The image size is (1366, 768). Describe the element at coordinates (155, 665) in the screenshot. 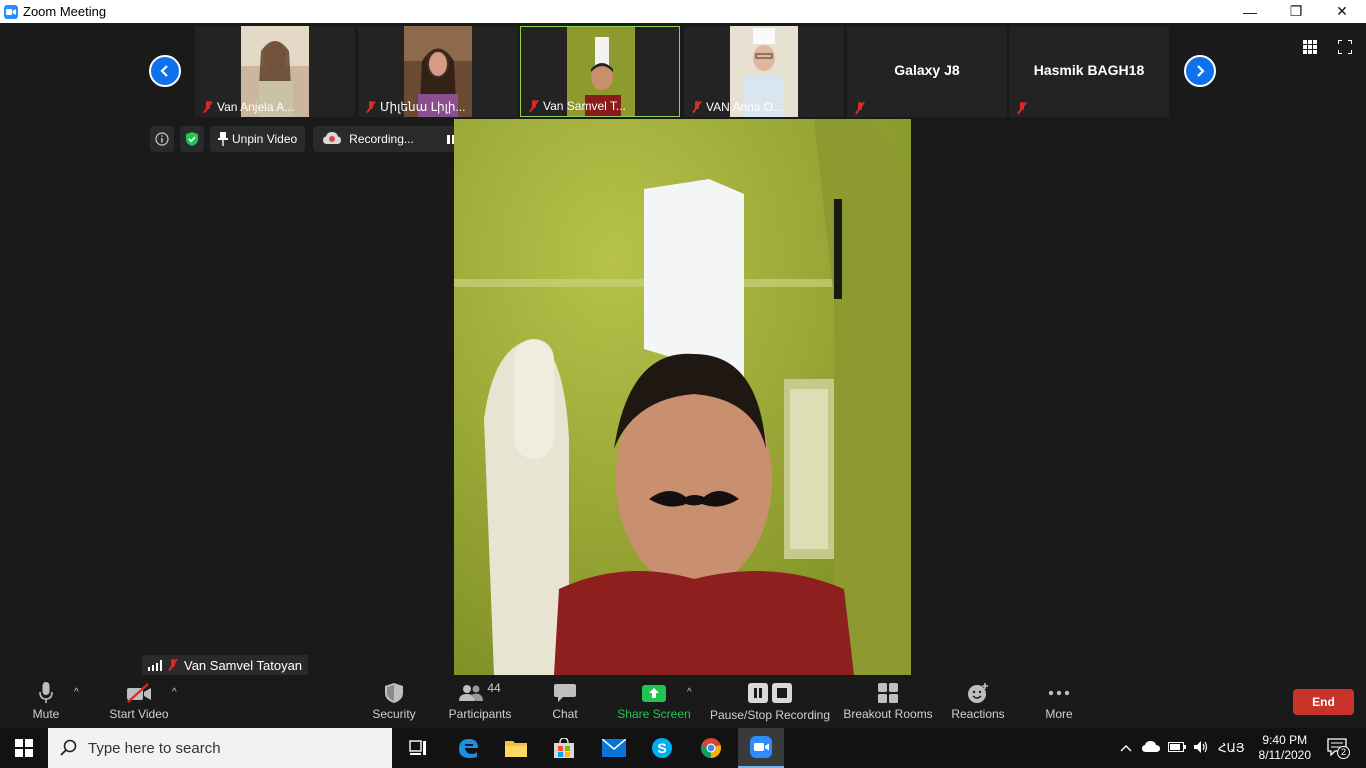

I see `signal-strength-icon` at that location.